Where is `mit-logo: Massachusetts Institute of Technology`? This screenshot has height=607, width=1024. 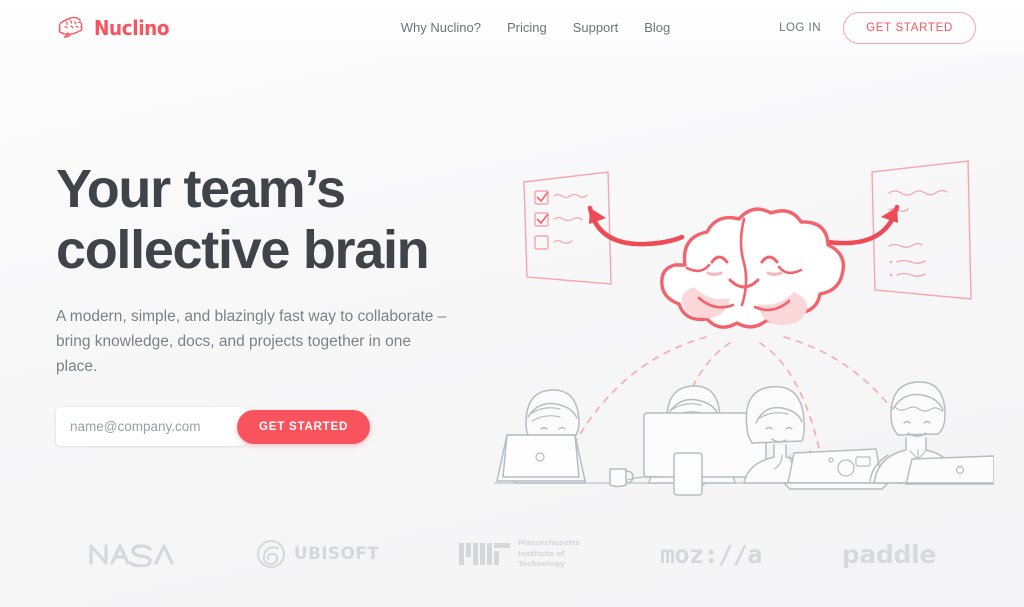 mit-logo: Massachusetts Institute of Technology is located at coordinates (519, 554).